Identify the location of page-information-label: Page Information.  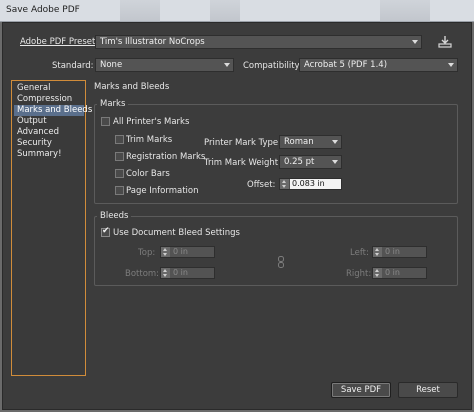
(162, 191).